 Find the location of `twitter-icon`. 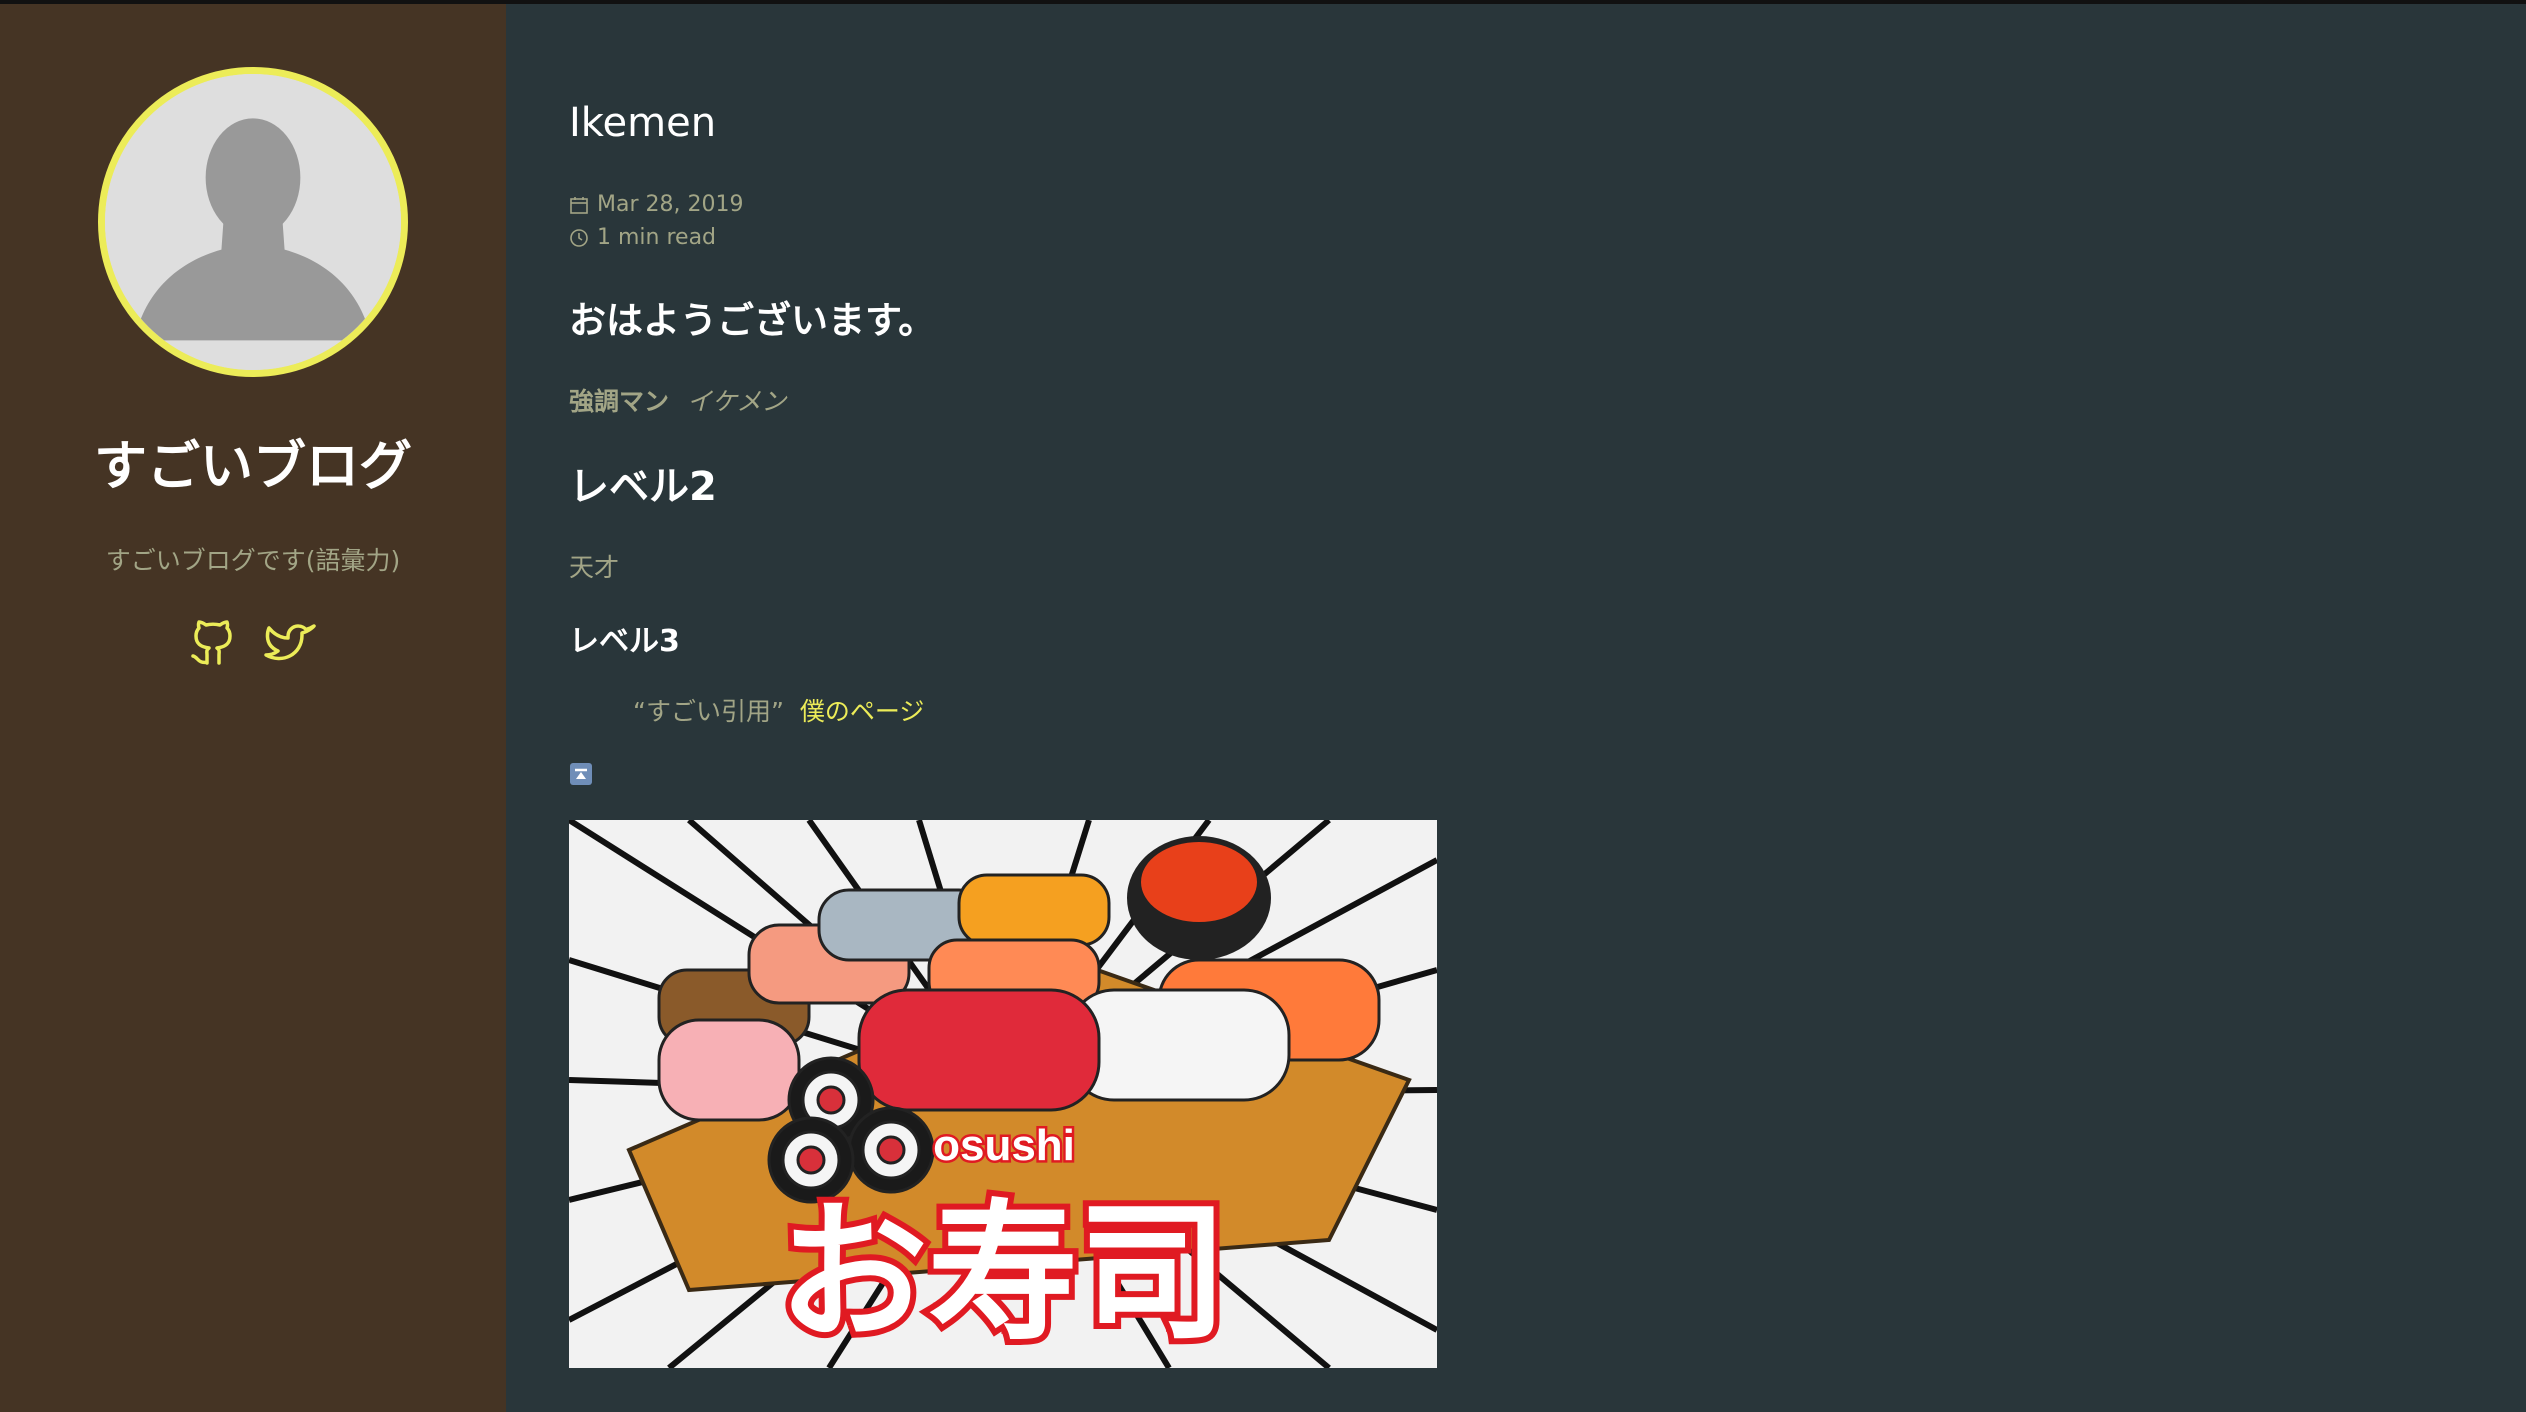

twitter-icon is located at coordinates (290, 642).